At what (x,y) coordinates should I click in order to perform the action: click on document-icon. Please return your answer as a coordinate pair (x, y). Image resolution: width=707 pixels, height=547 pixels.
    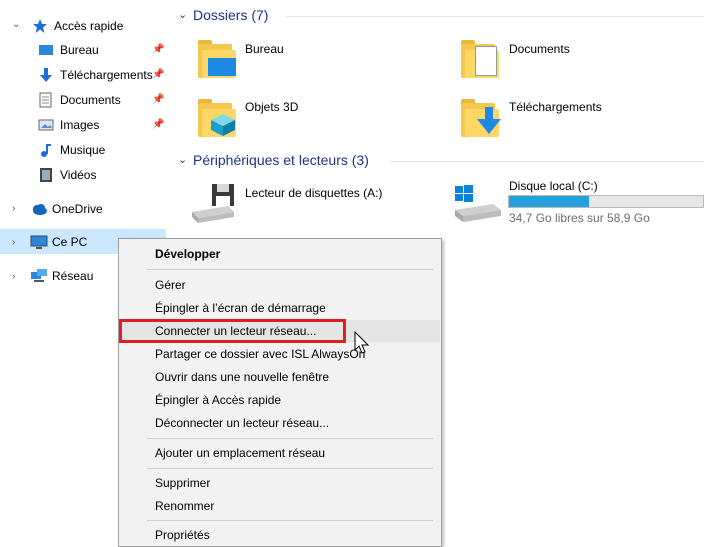
    Looking at the image, I should click on (46, 100).